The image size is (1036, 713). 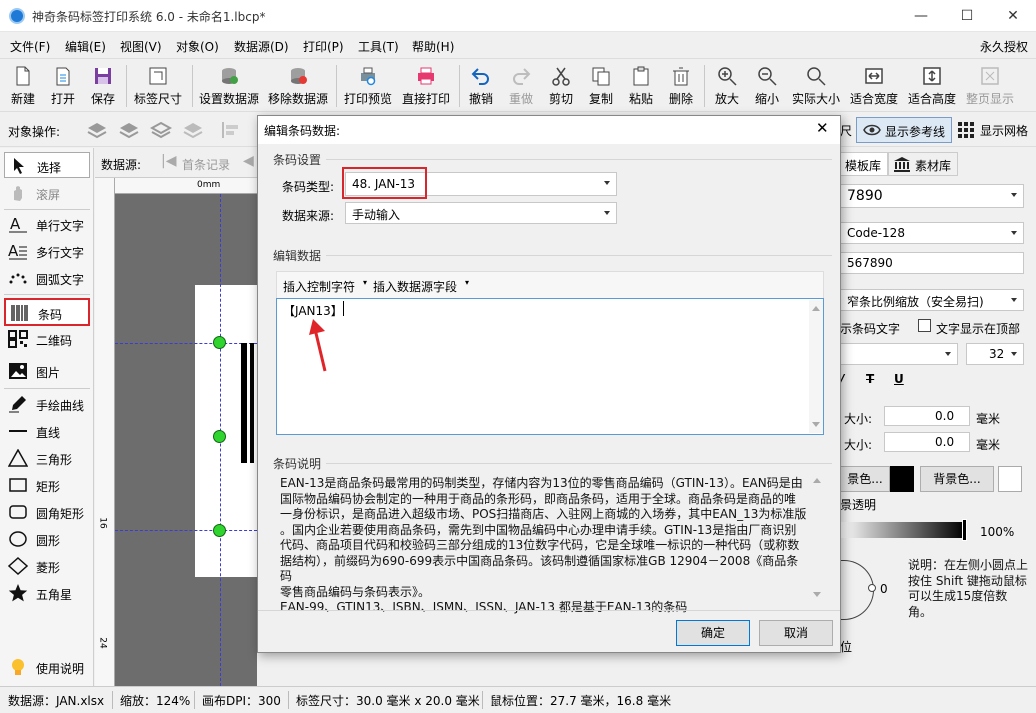 I want to click on opacity-slider, so click(x=902, y=530).